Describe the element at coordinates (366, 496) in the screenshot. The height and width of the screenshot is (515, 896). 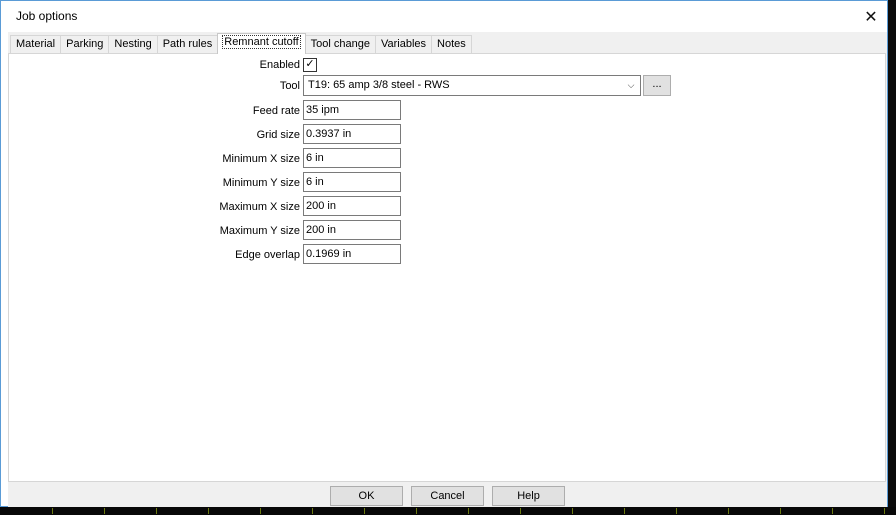
I see `ok-button: OK` at that location.